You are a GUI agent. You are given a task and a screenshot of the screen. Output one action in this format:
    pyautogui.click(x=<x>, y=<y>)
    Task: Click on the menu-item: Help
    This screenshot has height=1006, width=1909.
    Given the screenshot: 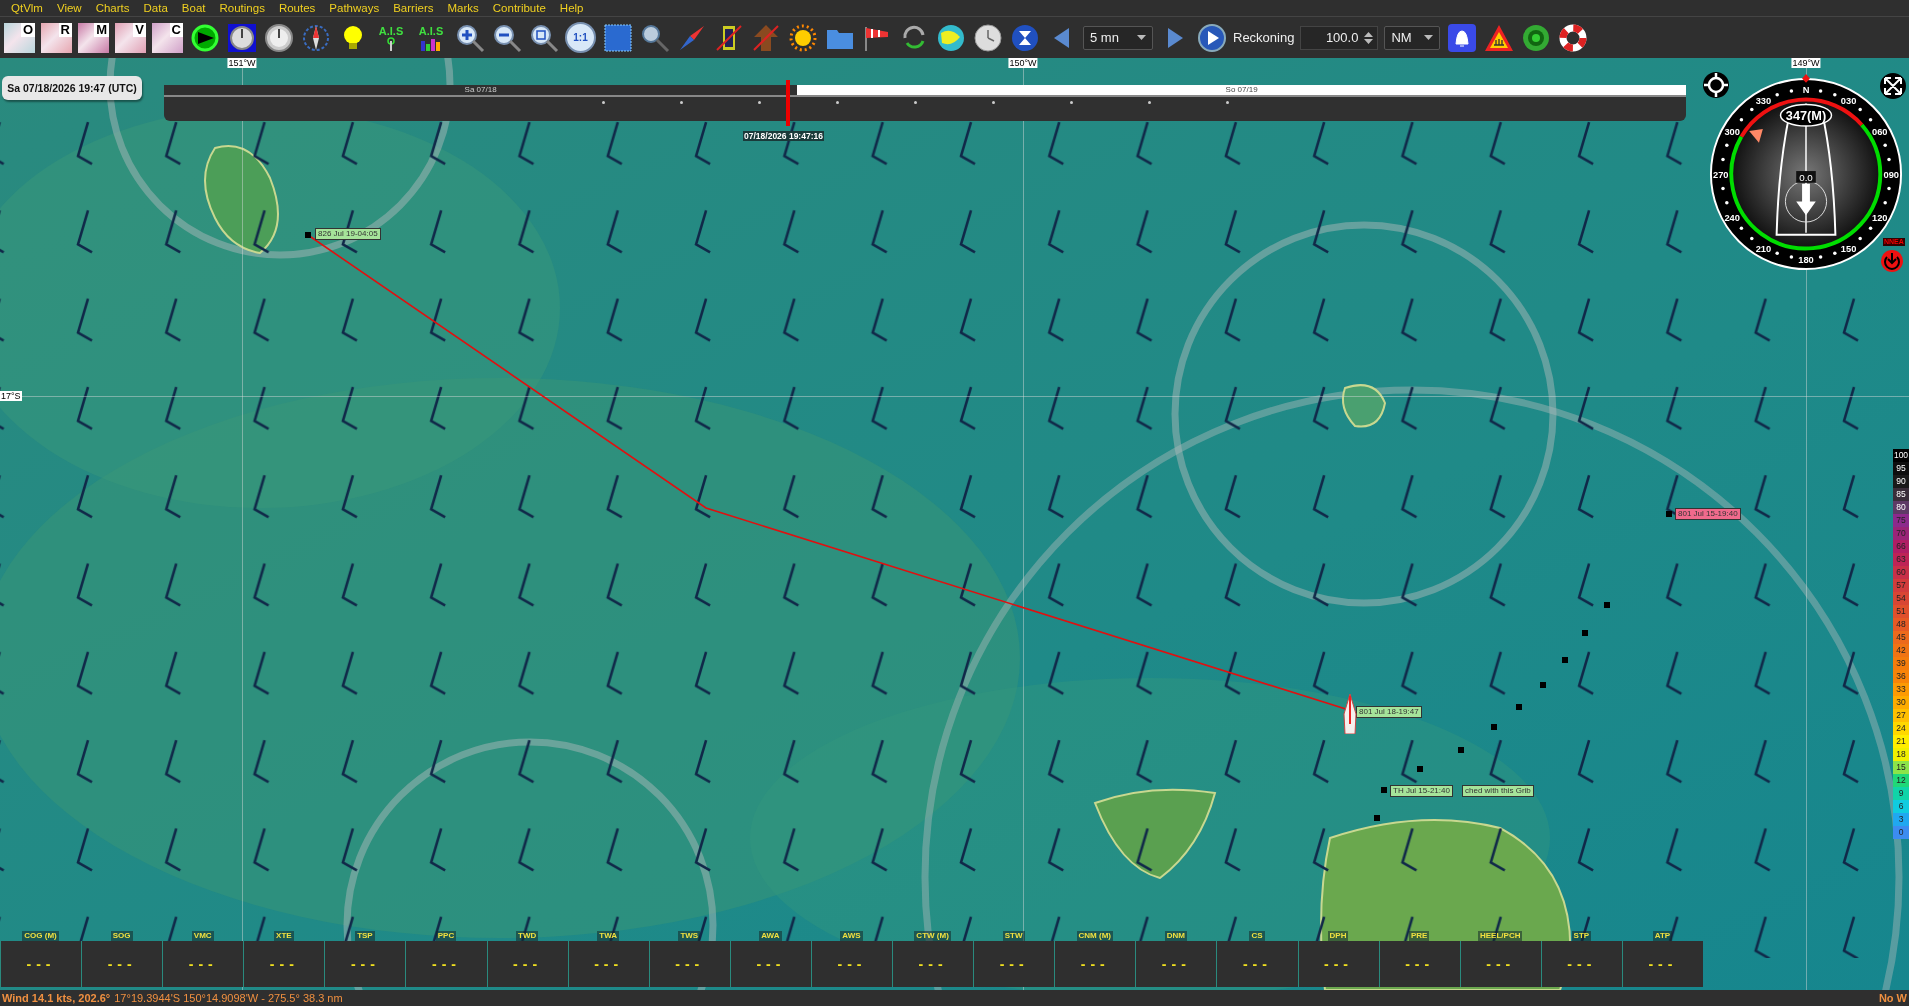 What is the action you would take?
    pyautogui.click(x=571, y=8)
    